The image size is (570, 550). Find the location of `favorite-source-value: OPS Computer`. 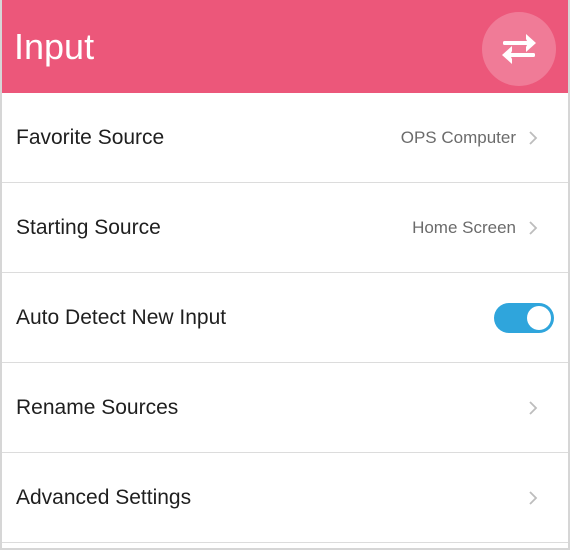

favorite-source-value: OPS Computer is located at coordinates (458, 137).